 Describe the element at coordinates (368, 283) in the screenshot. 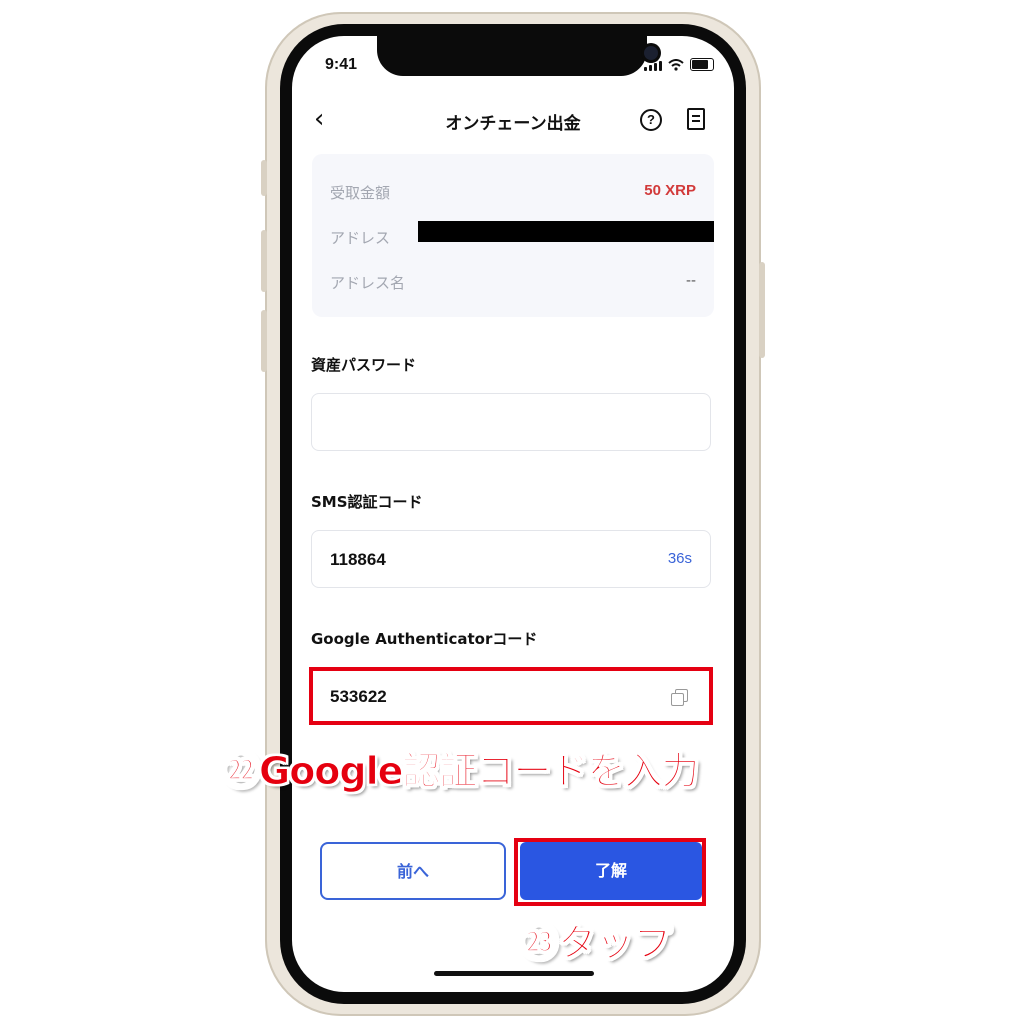

I see `summary-label: アドレス名` at that location.